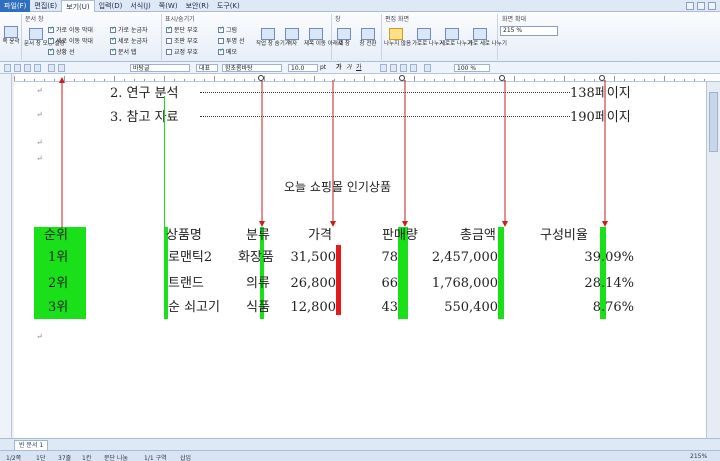  I want to click on font-size-input: 10.0, so click(303, 68).